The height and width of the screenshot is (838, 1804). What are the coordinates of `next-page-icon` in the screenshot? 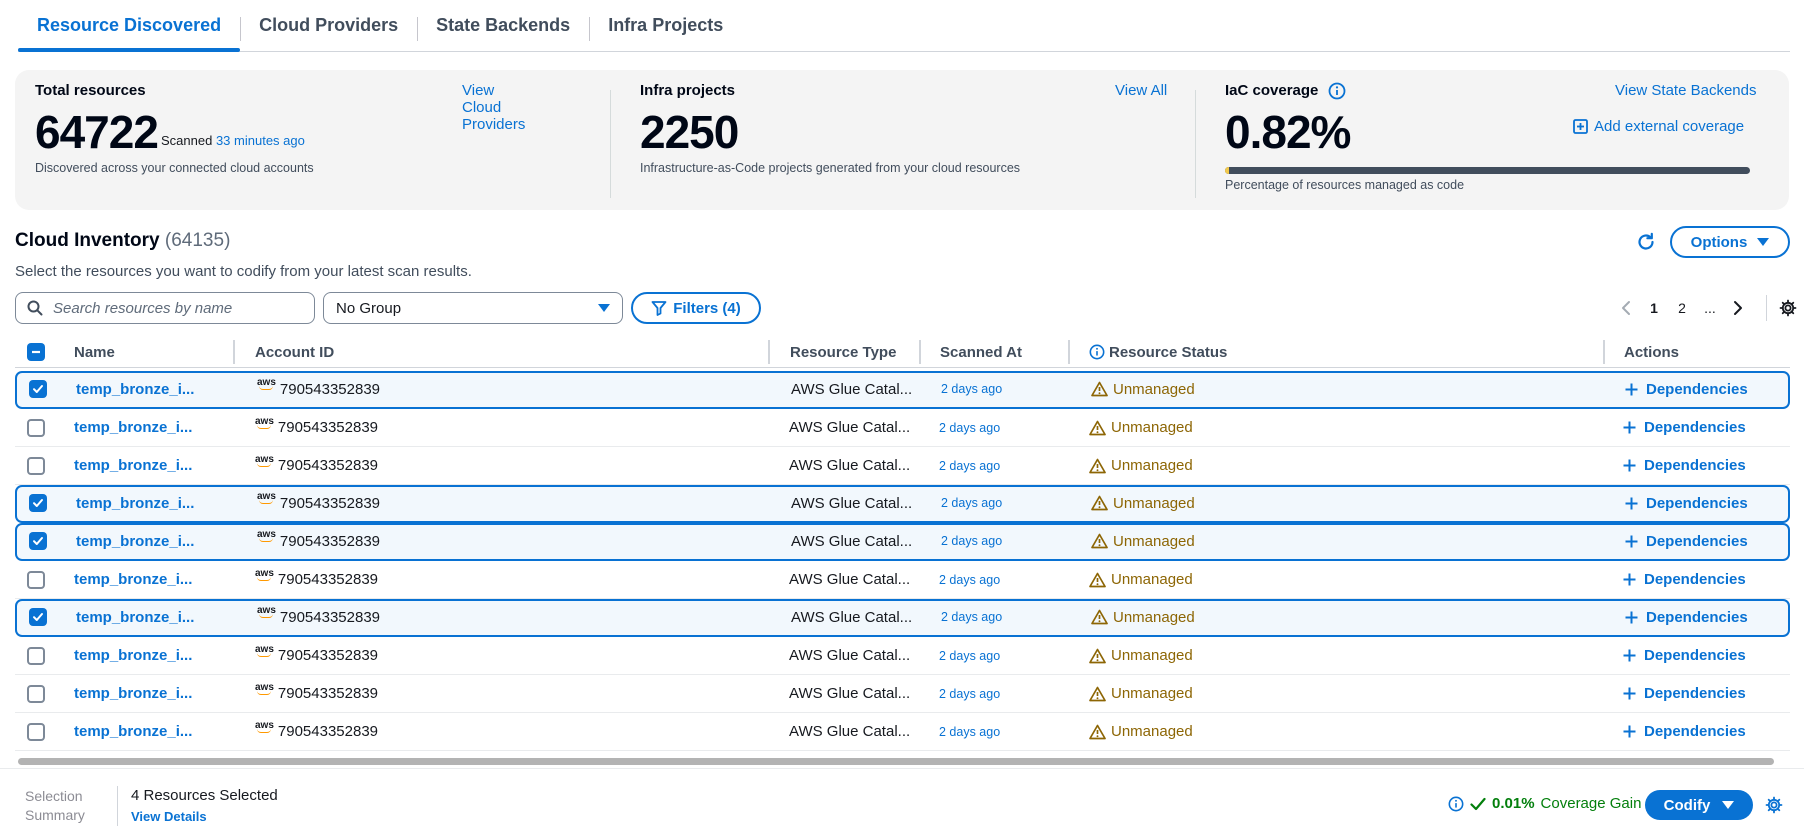 It's located at (1738, 308).